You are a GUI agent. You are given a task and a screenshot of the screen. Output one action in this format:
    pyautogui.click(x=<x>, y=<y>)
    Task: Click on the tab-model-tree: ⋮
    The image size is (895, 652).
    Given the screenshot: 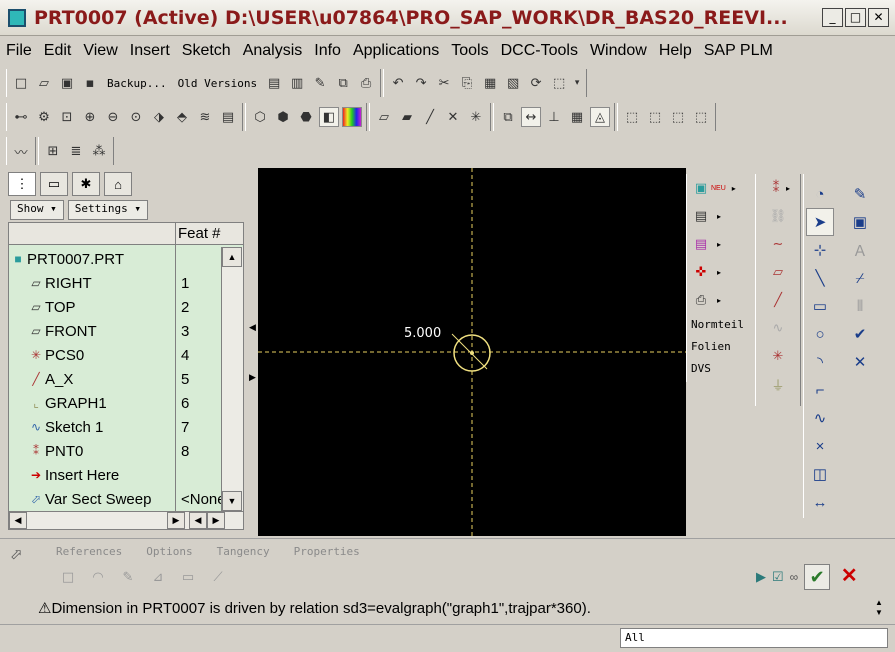 What is the action you would take?
    pyautogui.click(x=22, y=184)
    